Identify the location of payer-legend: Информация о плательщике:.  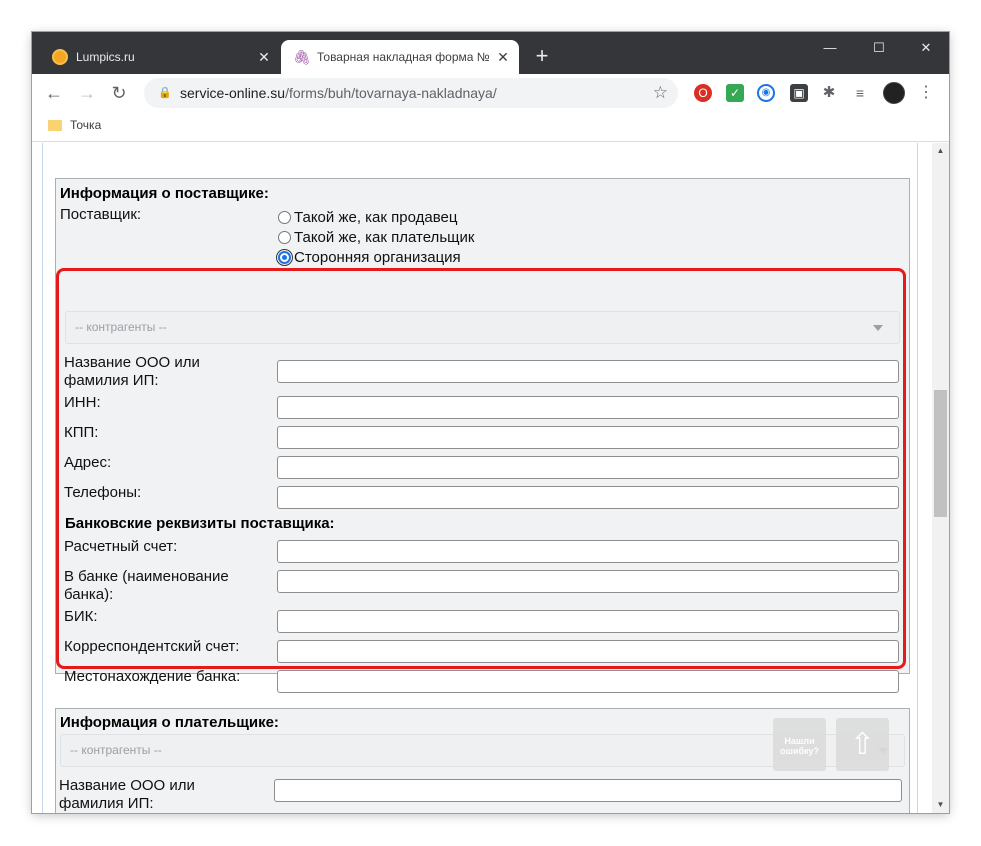
(169, 722).